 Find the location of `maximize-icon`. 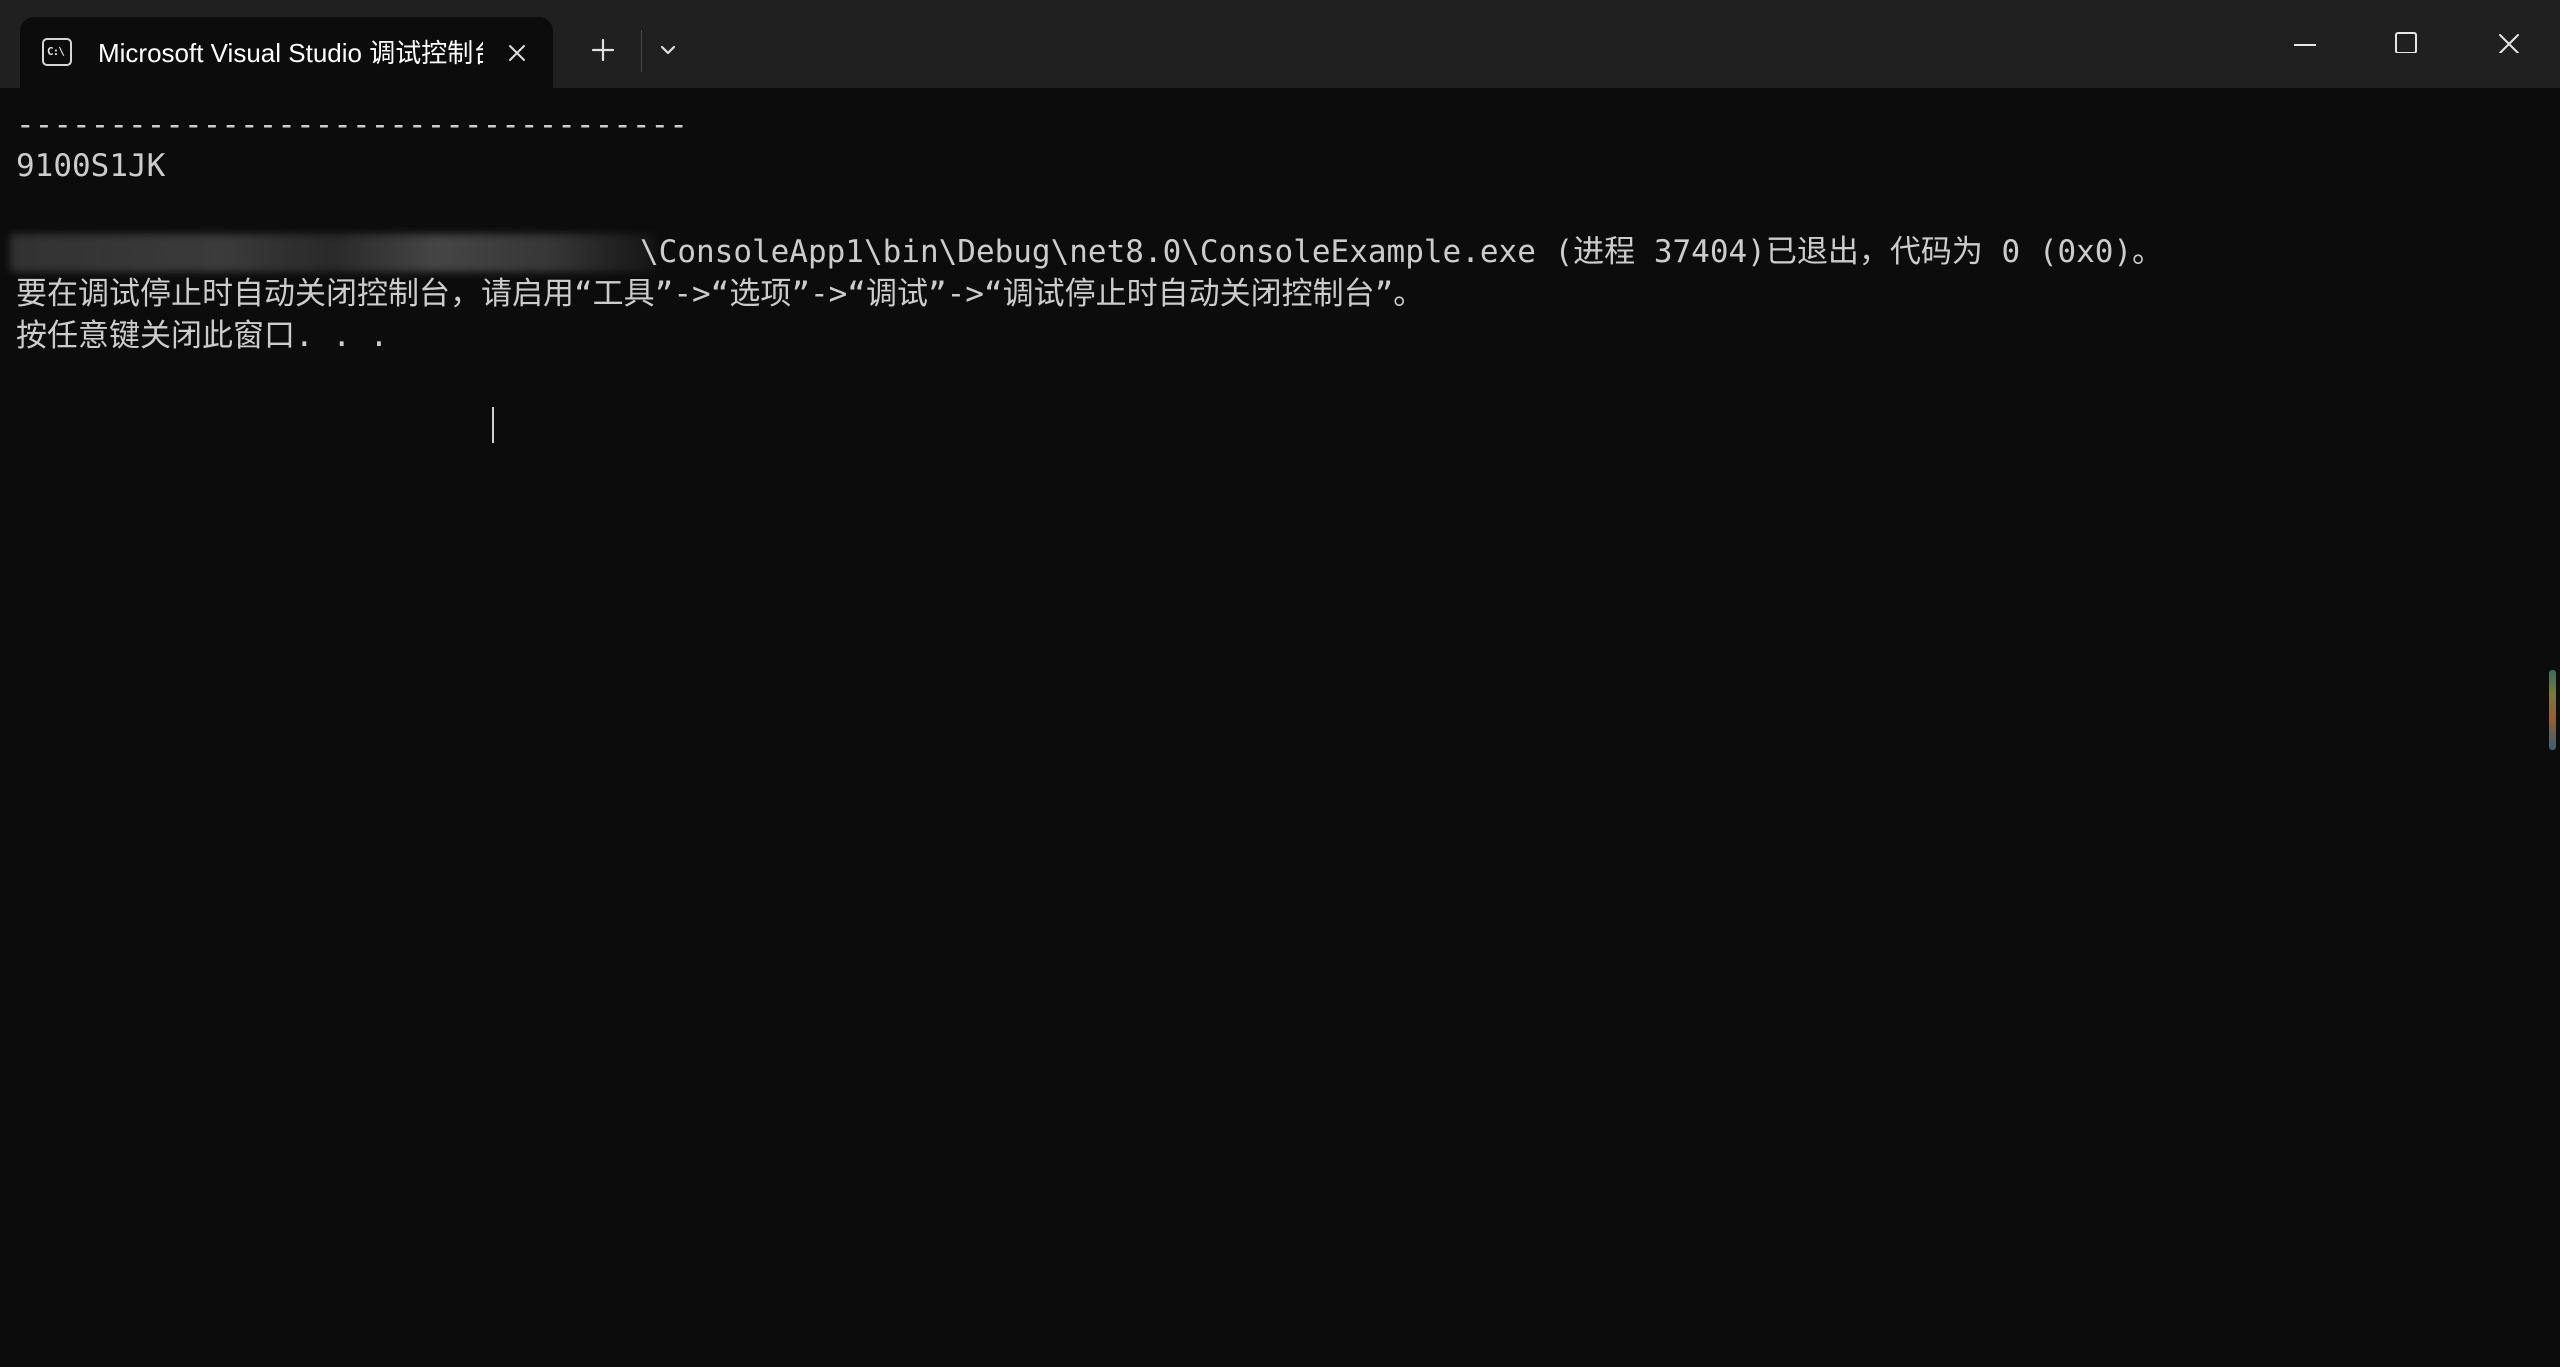

maximize-icon is located at coordinates (2406, 42).